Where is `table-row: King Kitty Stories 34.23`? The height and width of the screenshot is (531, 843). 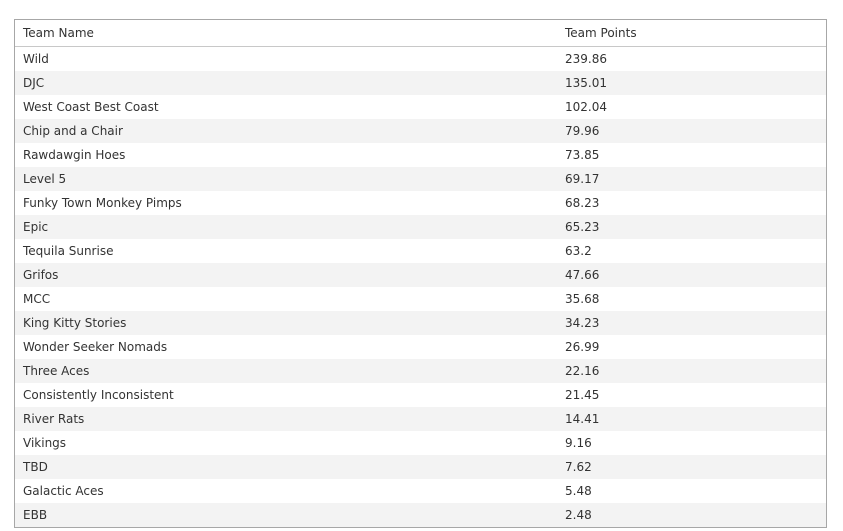 table-row: King Kitty Stories 34.23 is located at coordinates (420, 322).